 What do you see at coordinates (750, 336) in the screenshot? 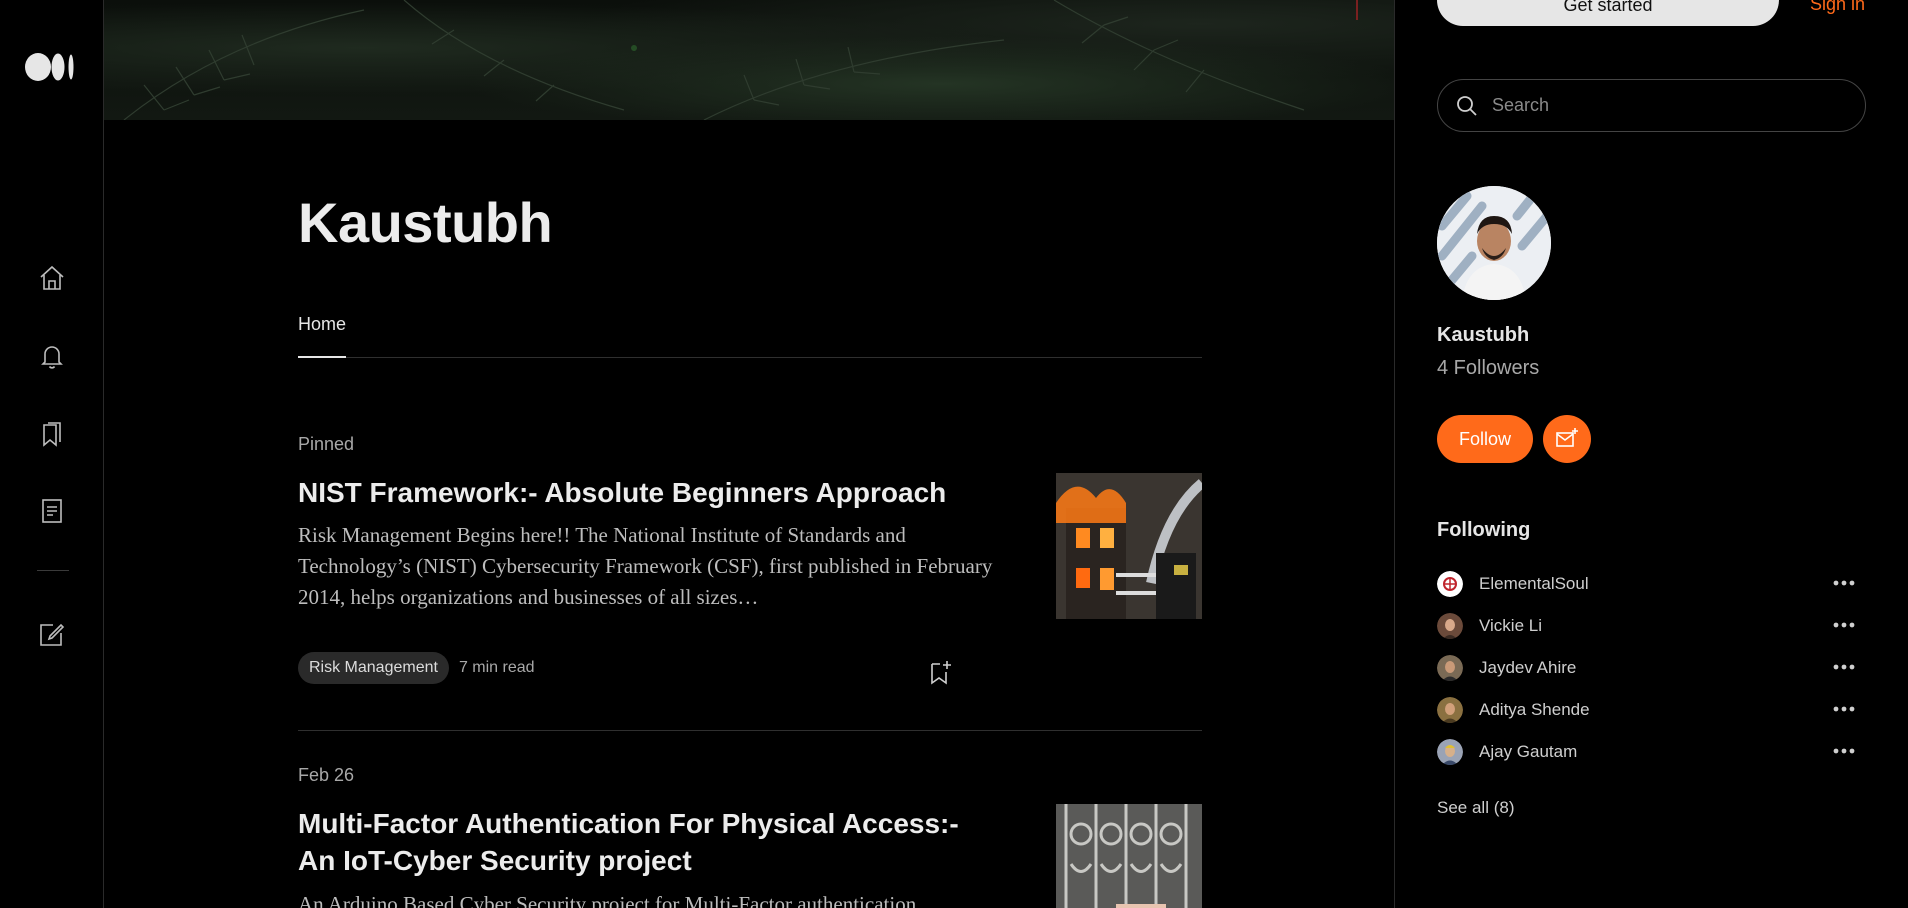
I see `profile-tabs: Home` at bounding box center [750, 336].